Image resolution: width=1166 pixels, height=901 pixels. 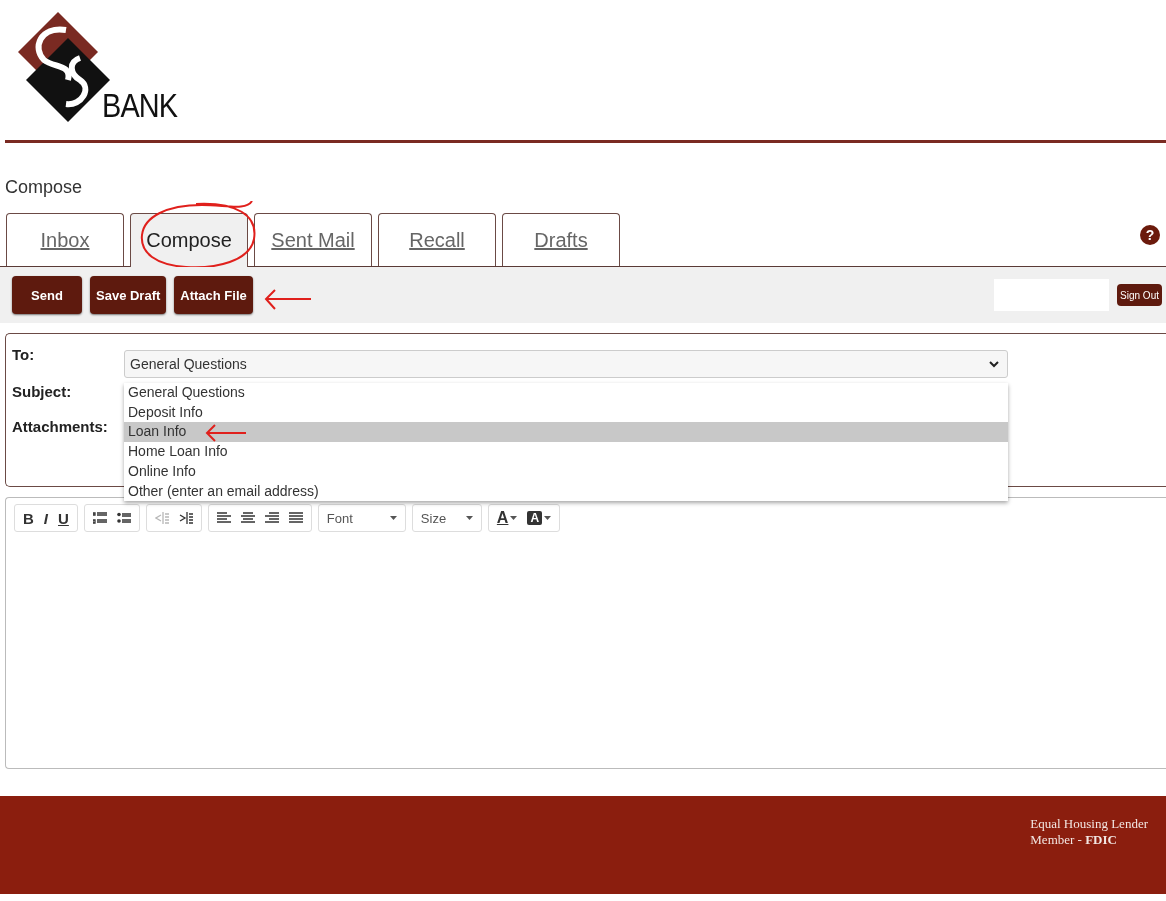 I want to click on chevron-down-icon, so click(x=994, y=364).